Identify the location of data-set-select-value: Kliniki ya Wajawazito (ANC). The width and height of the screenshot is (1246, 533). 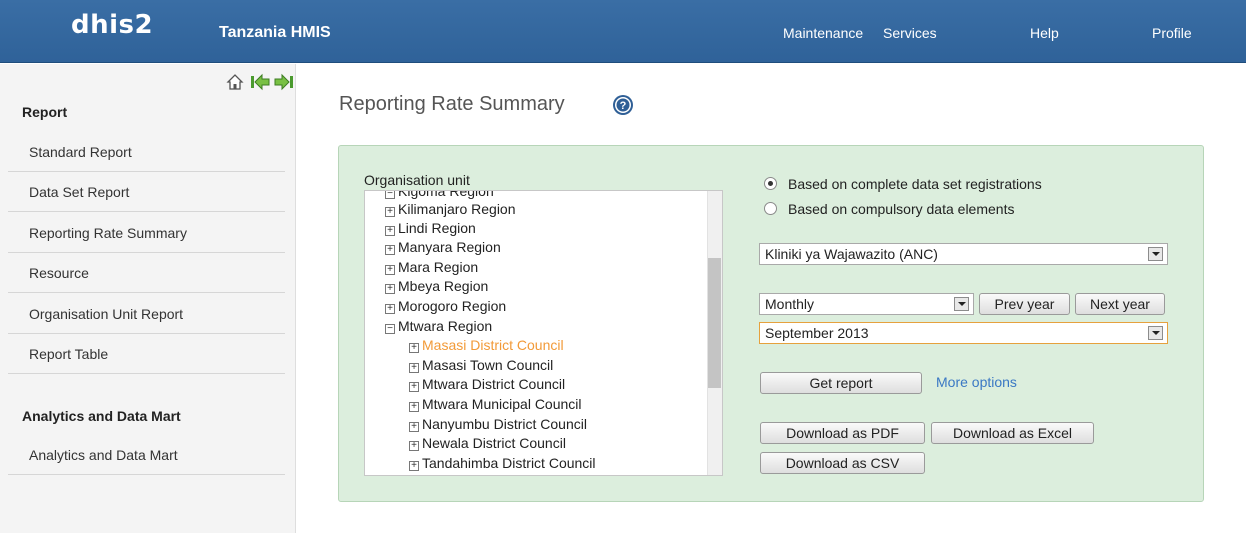
(851, 254).